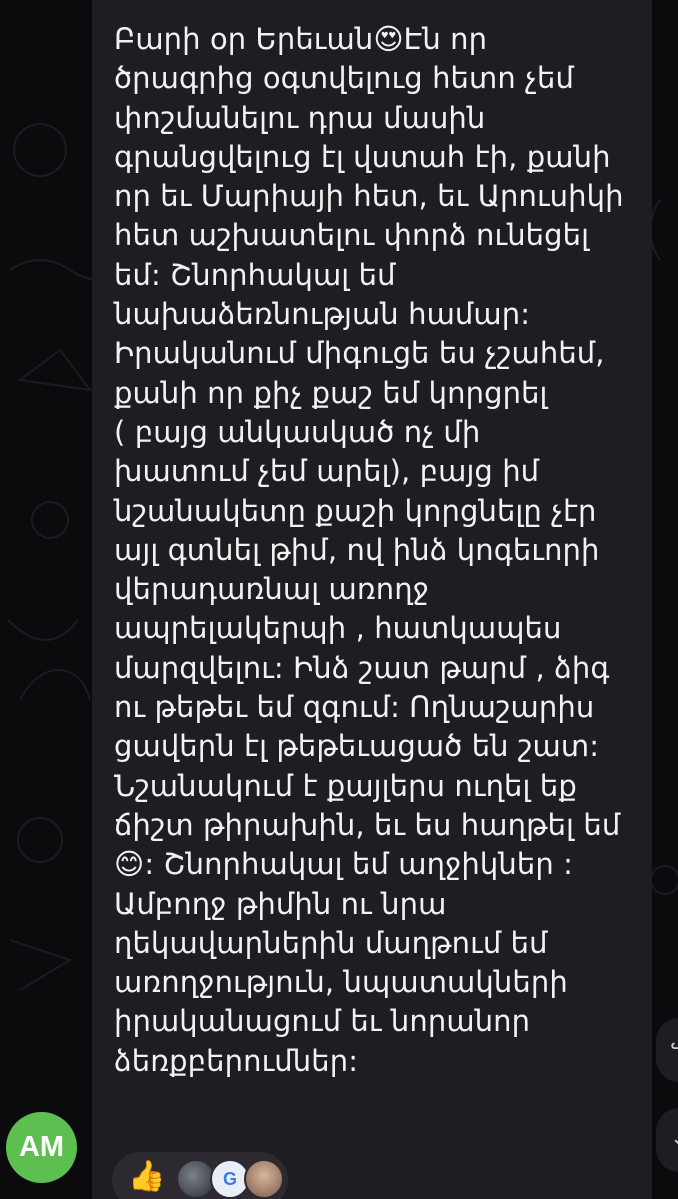 This screenshot has height=1199, width=678. Describe the element at coordinates (264, 1179) in the screenshot. I see `reactor-avatar` at that location.